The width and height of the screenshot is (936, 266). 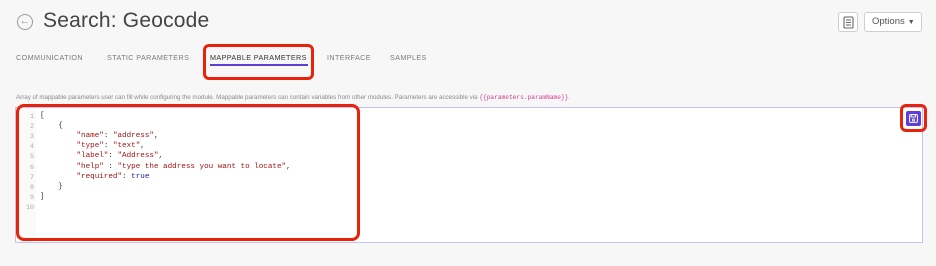 I want to click on page-title: Search: Geocode, so click(x=126, y=20).